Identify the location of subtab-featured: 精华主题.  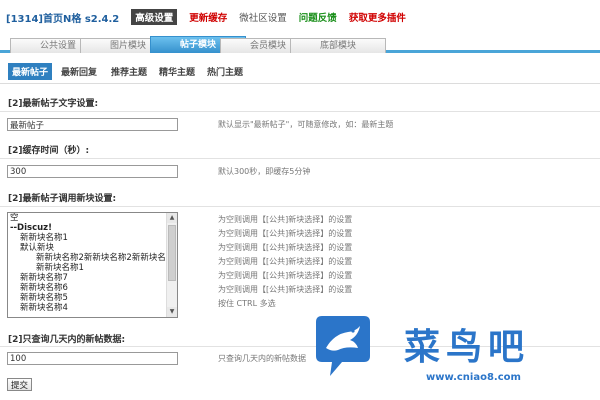
(177, 71).